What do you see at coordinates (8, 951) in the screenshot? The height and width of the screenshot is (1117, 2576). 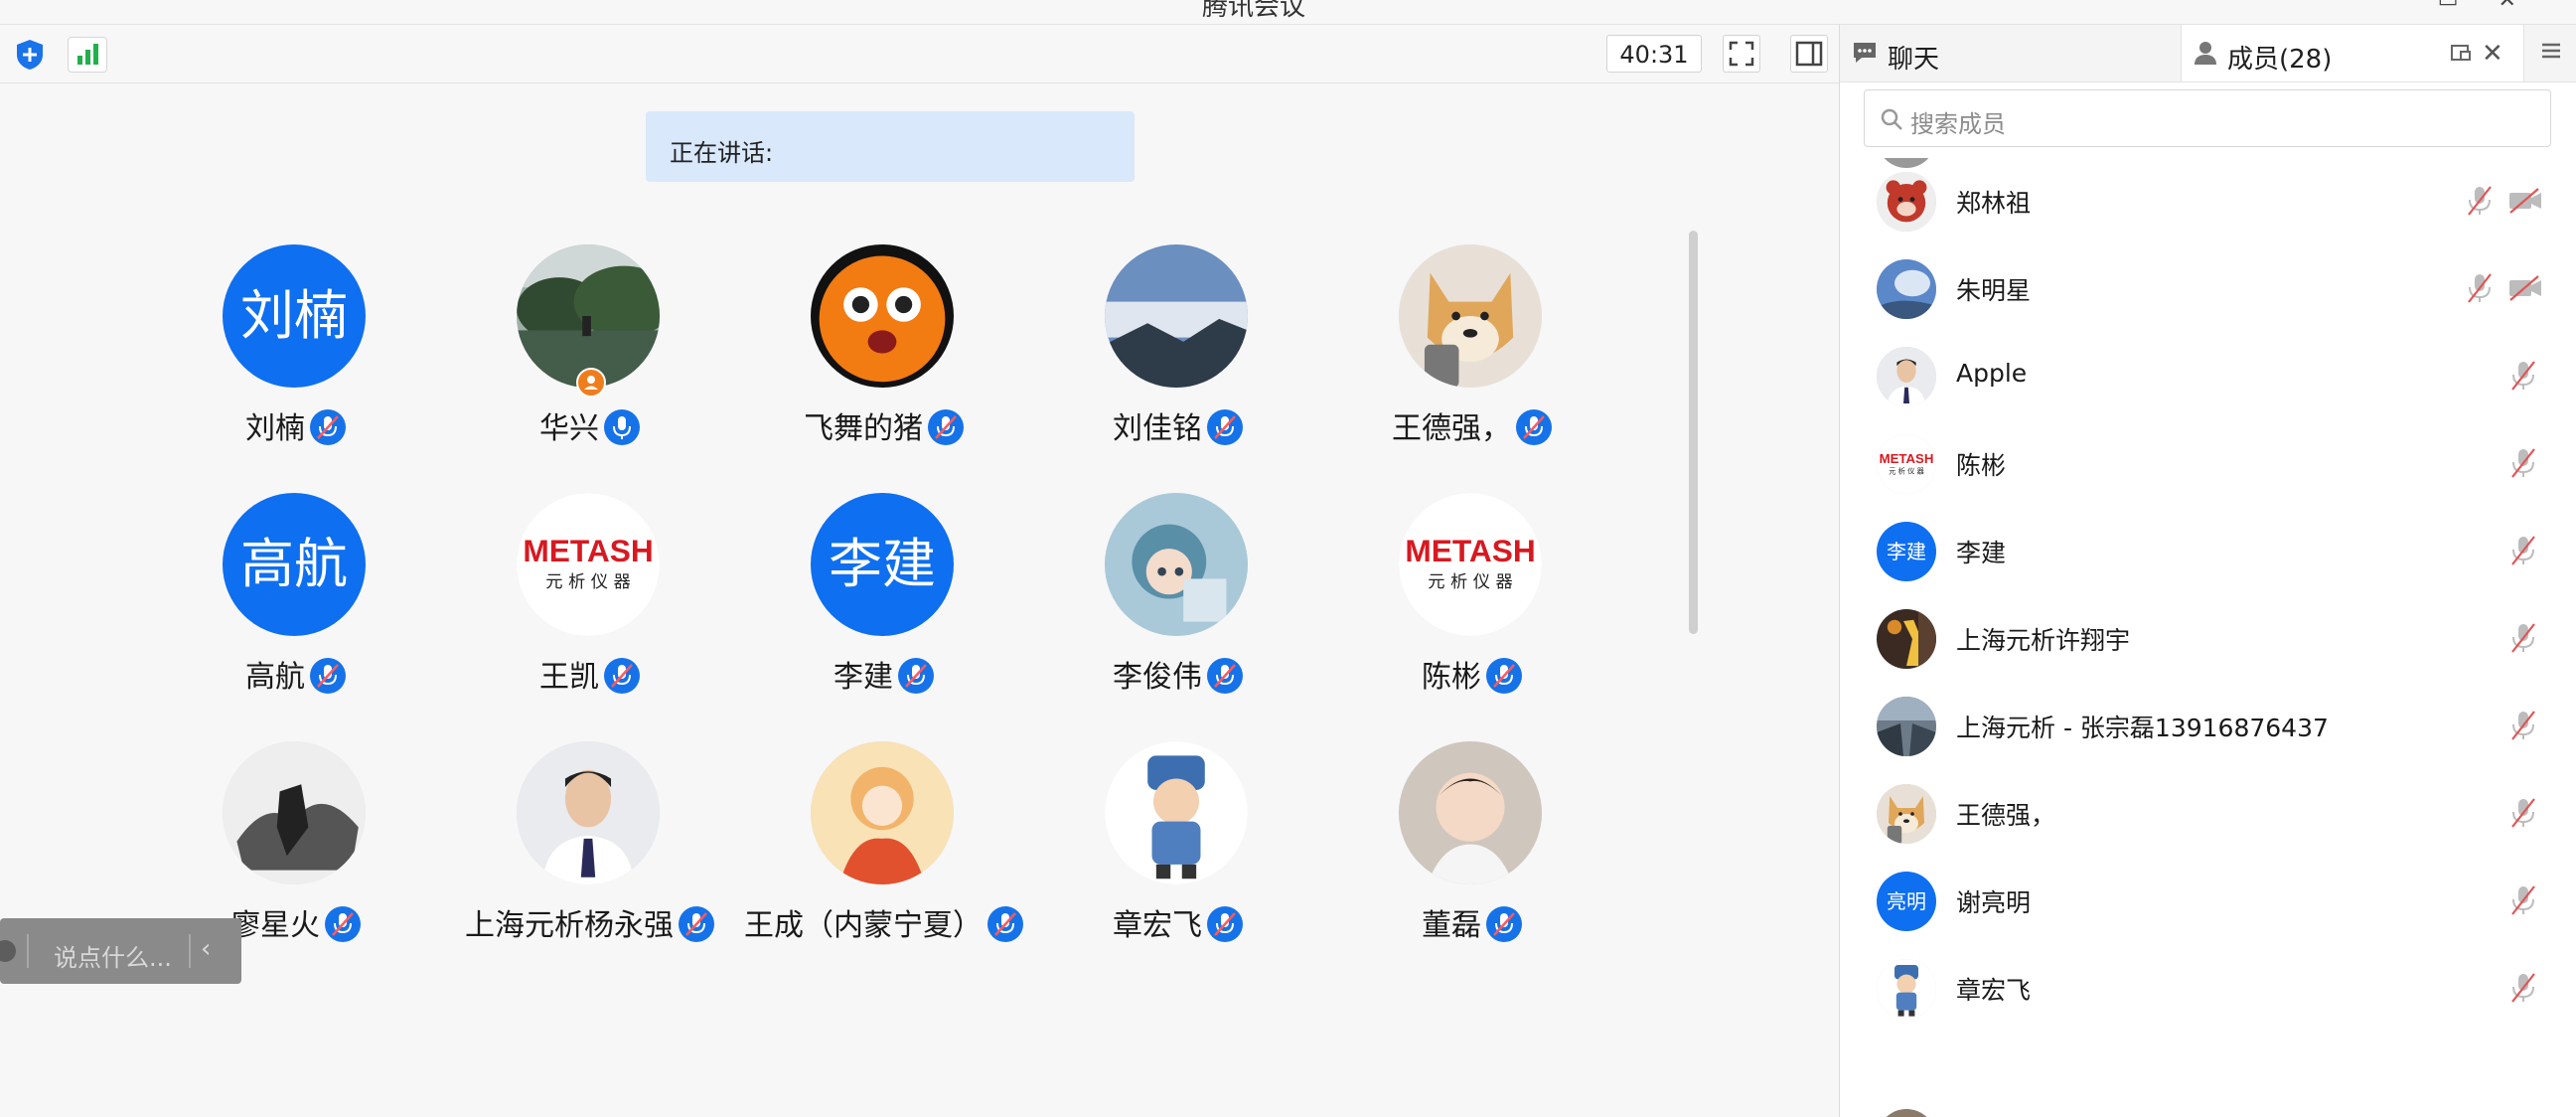 I see `emoji-icon` at bounding box center [8, 951].